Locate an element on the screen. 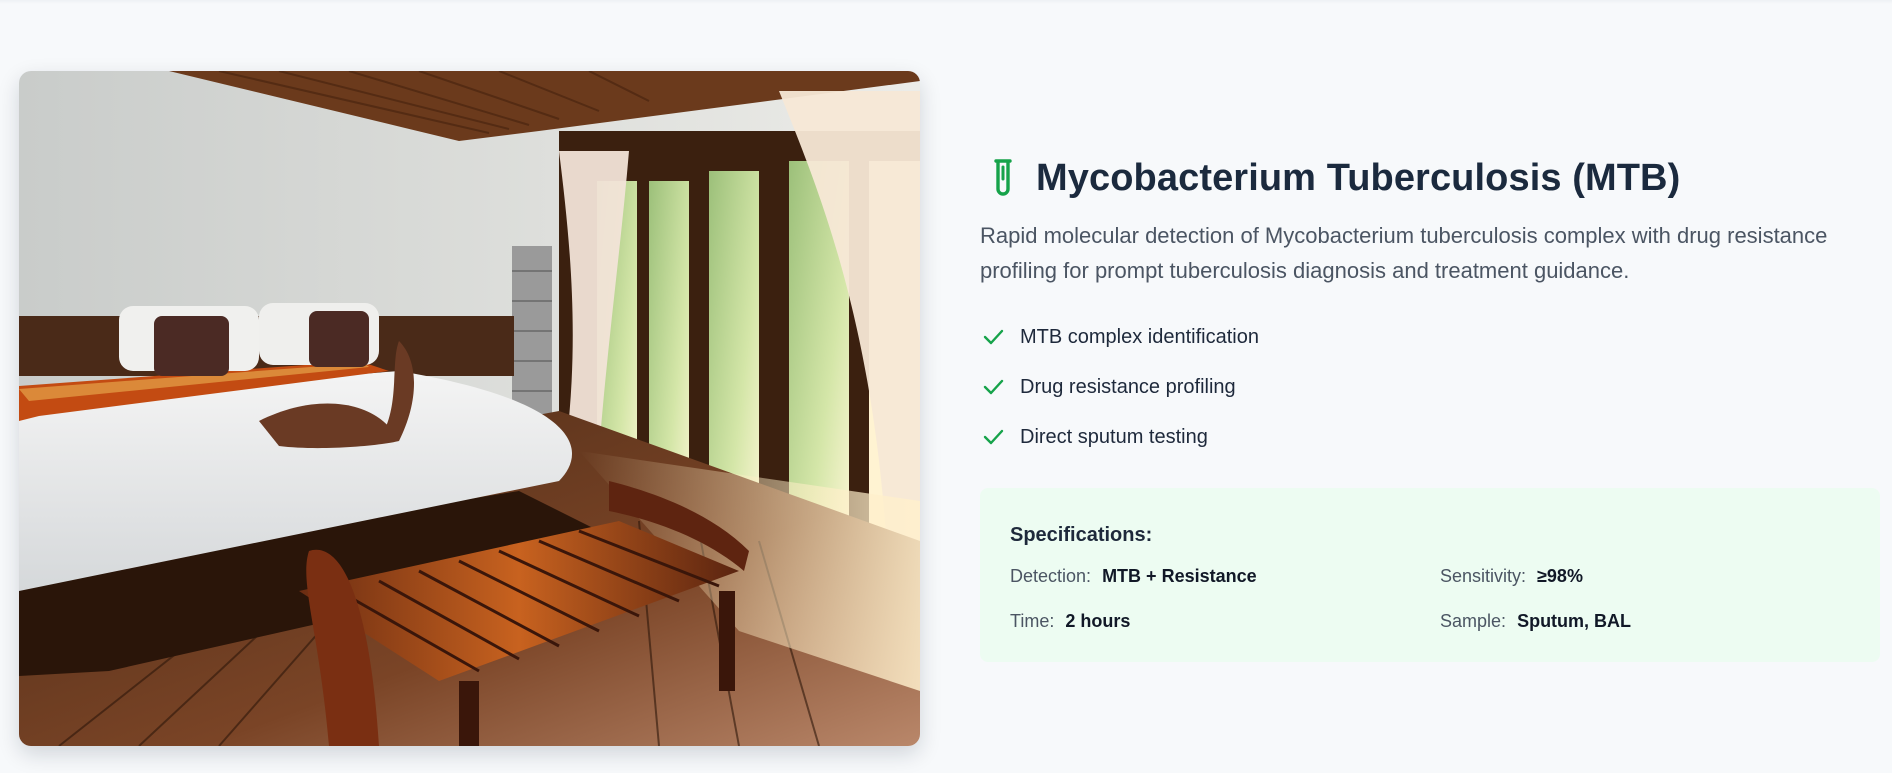  spec-time: Time: 2 hours is located at coordinates (1070, 621).